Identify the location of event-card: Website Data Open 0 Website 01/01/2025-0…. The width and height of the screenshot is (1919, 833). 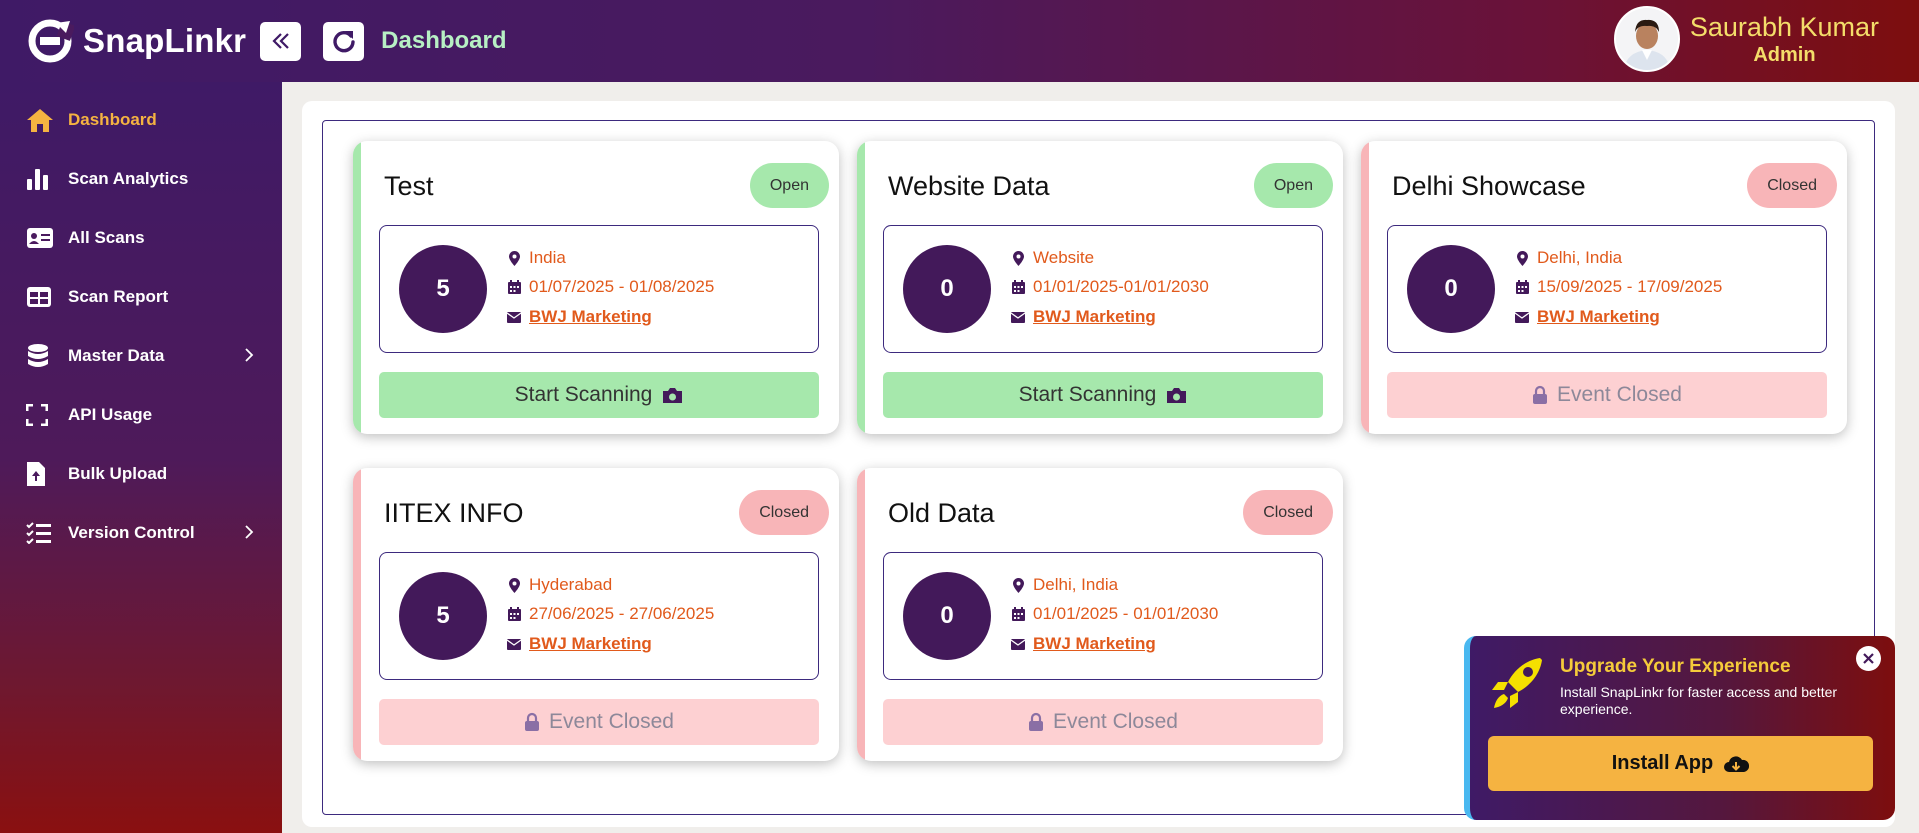
(1100, 287).